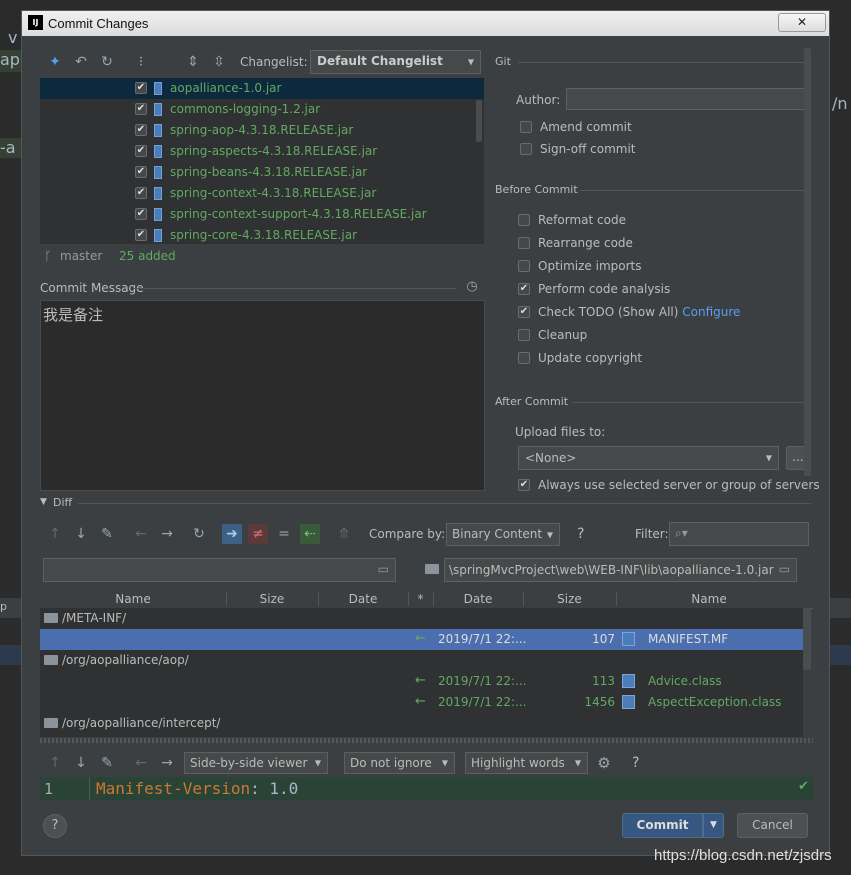  I want to click on viewer-value: Side-by-side viewer, so click(249, 763).